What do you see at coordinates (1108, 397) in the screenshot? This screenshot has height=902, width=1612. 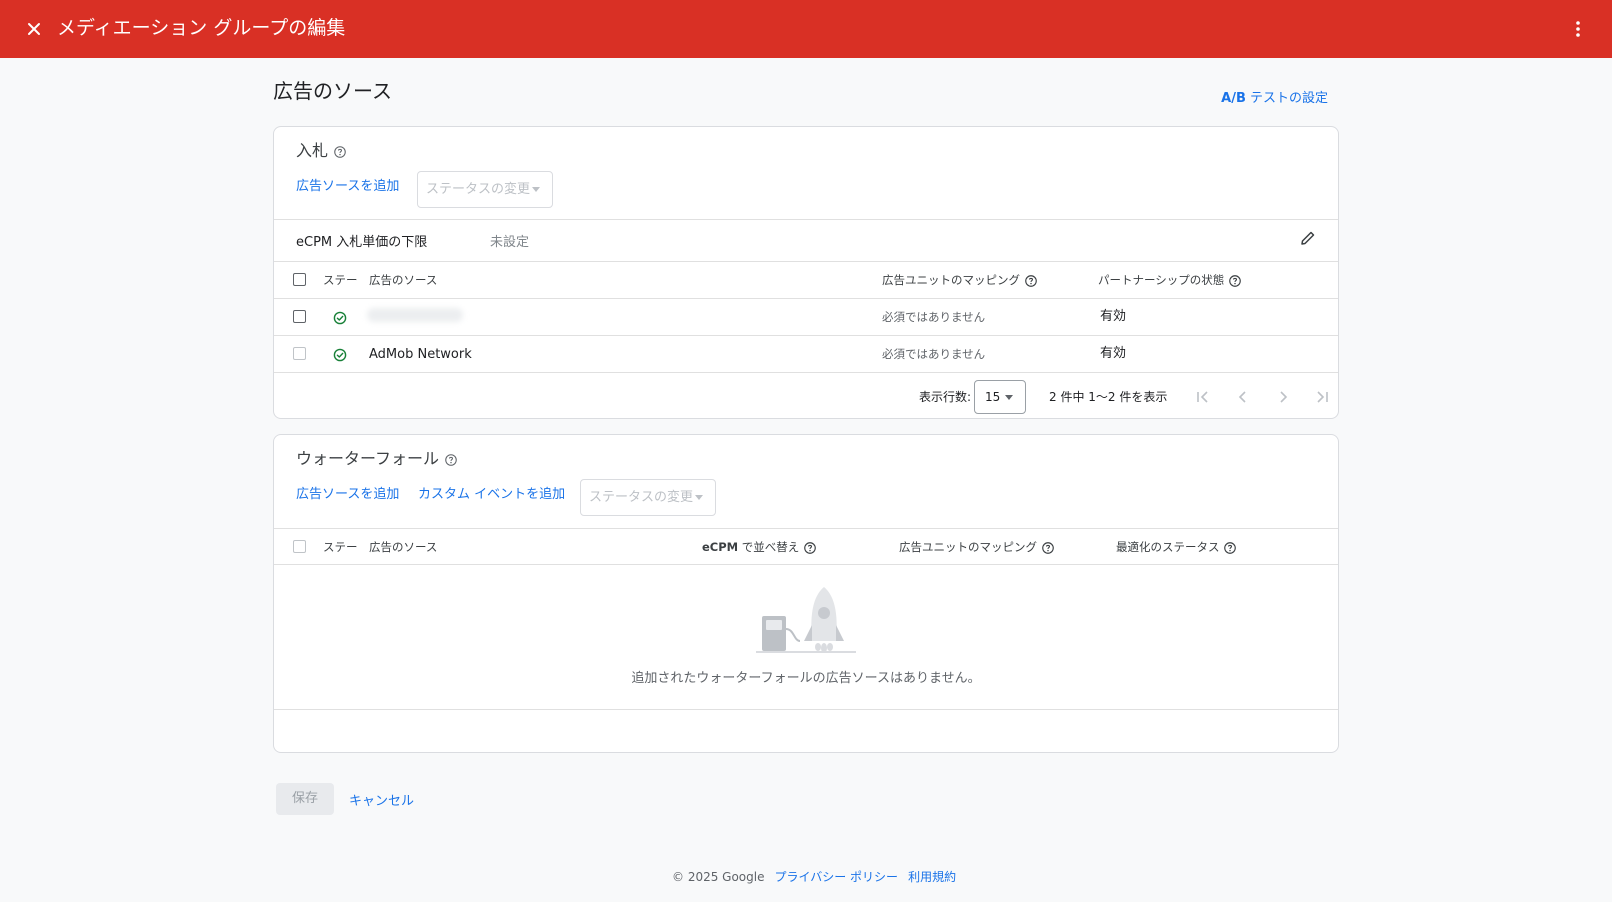 I see `pagination-range-text: 2 件中 1〜2 件を表示` at bounding box center [1108, 397].